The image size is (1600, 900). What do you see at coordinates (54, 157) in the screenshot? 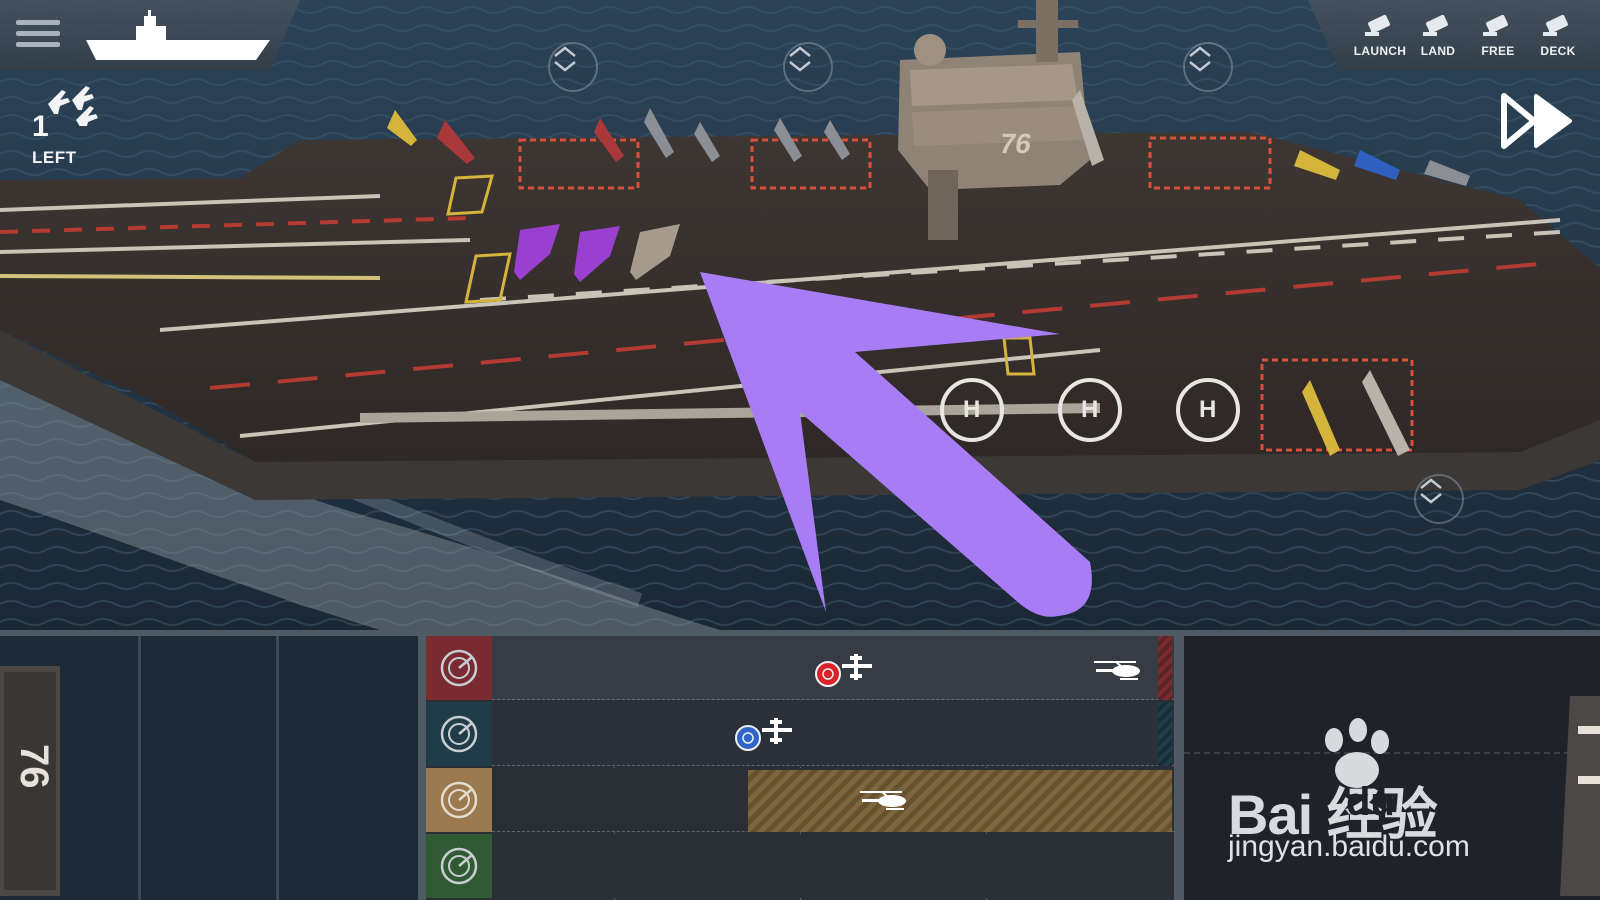
I see `aircraft-left-label: LEFT` at bounding box center [54, 157].